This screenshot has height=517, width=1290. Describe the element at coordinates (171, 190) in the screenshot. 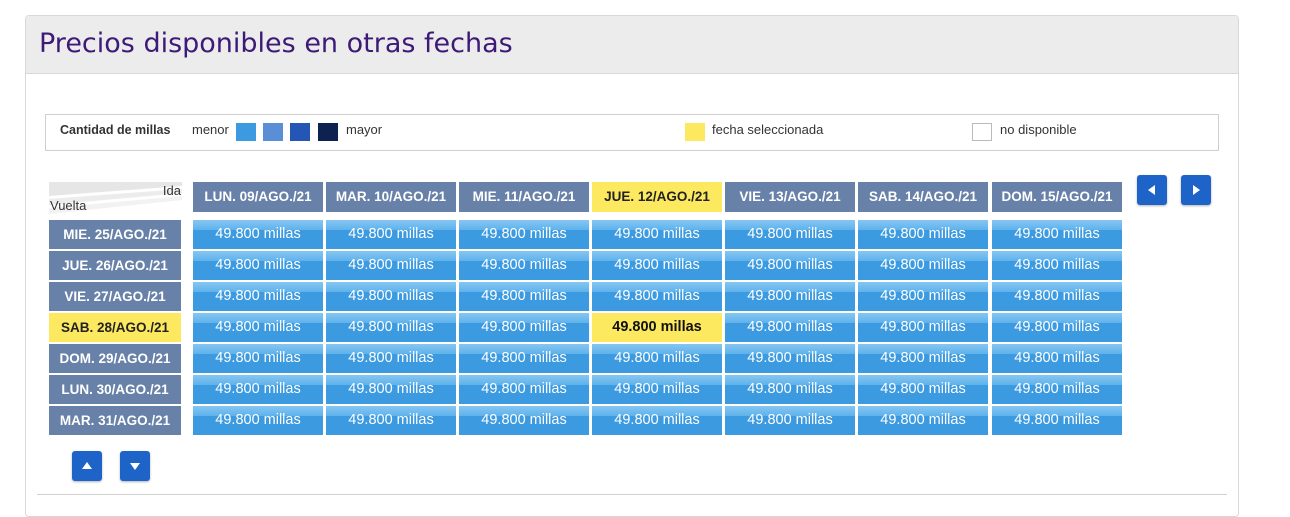

I see `outbound-label: Ida` at that location.